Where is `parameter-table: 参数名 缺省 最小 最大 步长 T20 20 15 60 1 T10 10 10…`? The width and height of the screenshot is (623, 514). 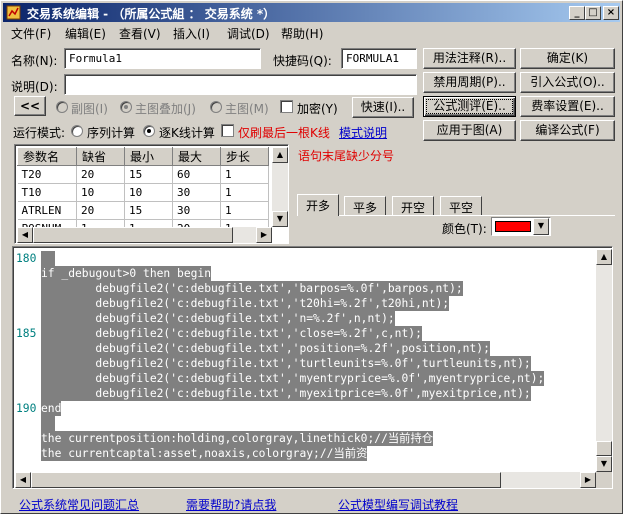 parameter-table: 参数名 缺省 最小 最大 步长 T20 20 15 60 1 T10 10 10… is located at coordinates (151, 194).